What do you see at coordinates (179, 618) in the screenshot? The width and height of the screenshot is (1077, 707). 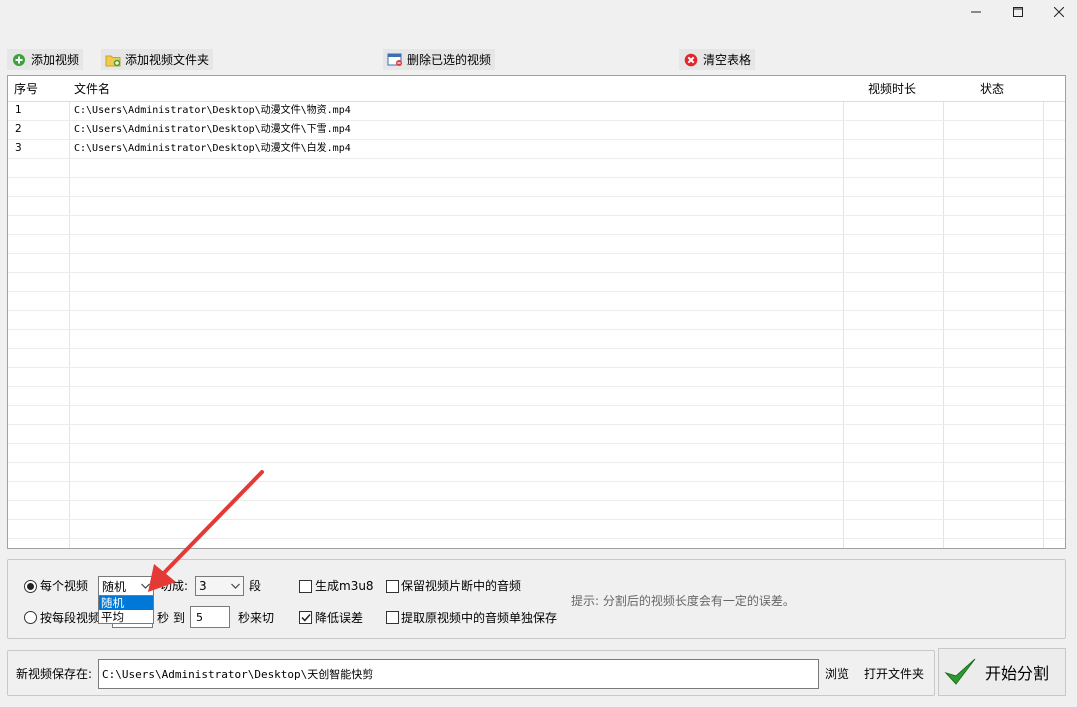 I see `to-label: 到` at bounding box center [179, 618].